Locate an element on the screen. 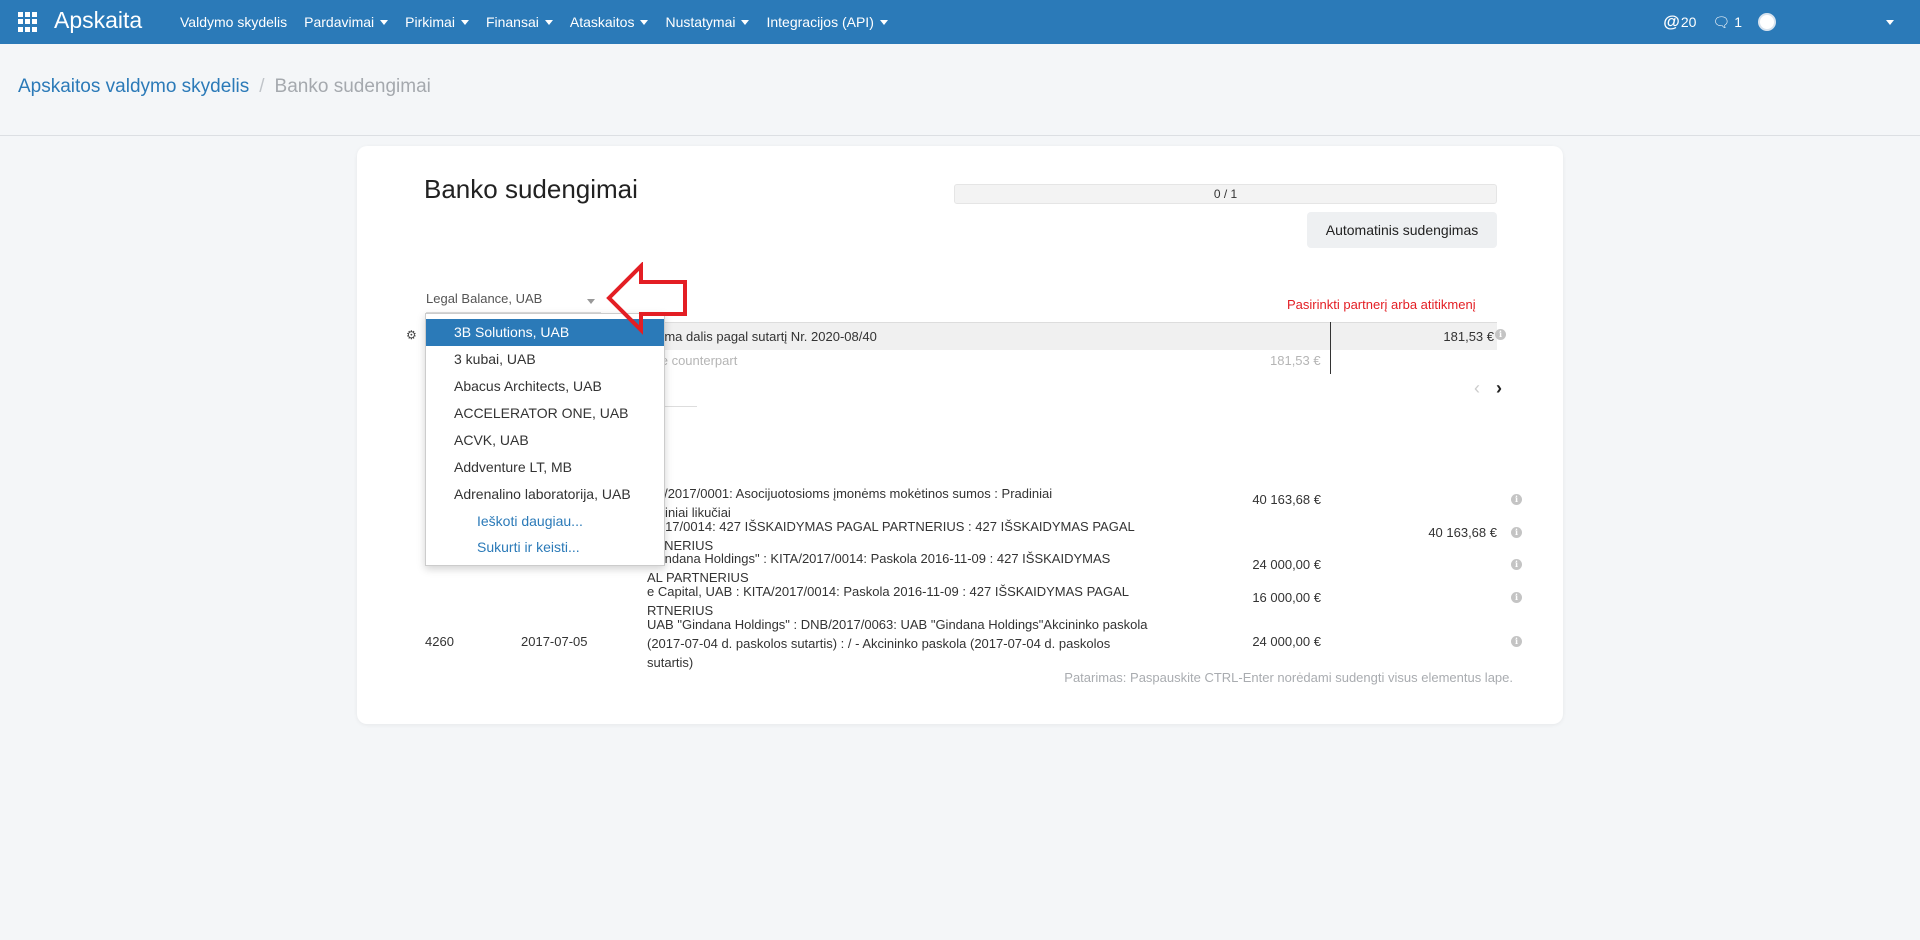 The width and height of the screenshot is (1920, 940). menu-item-label: Ataskaitos is located at coordinates (602, 22).